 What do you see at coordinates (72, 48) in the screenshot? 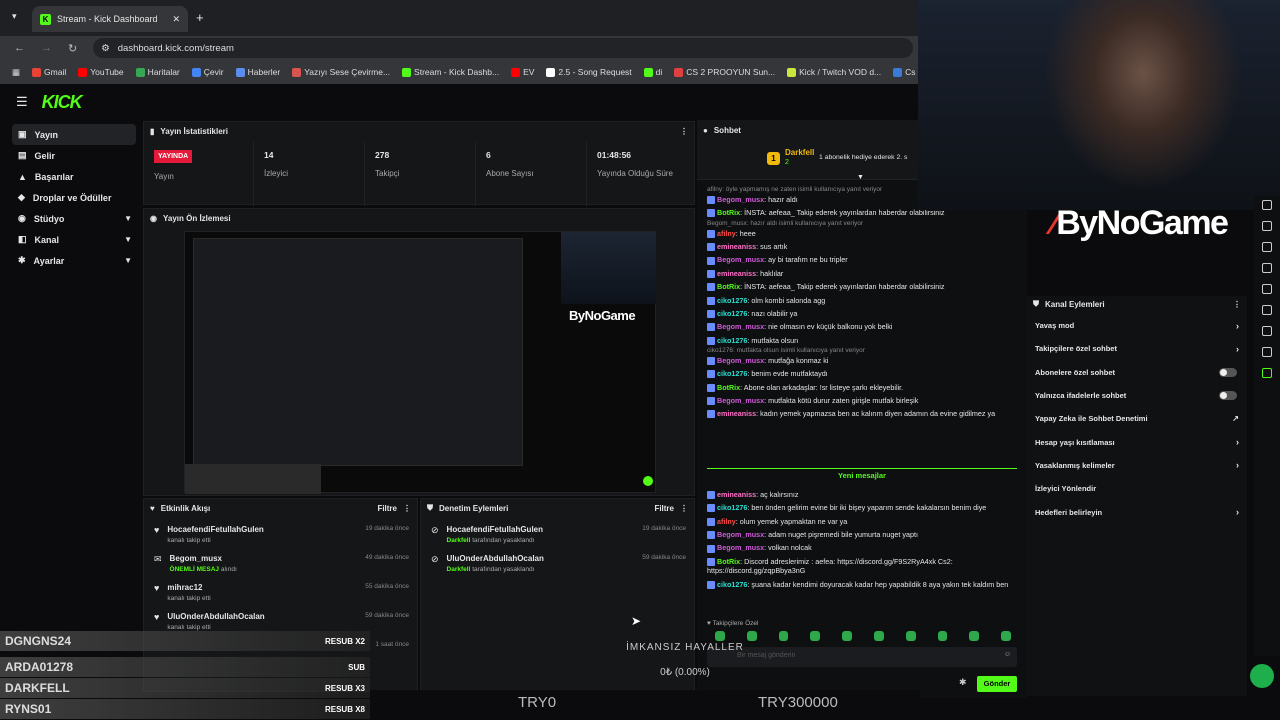
I see `reload-icon: ↻` at bounding box center [72, 48].